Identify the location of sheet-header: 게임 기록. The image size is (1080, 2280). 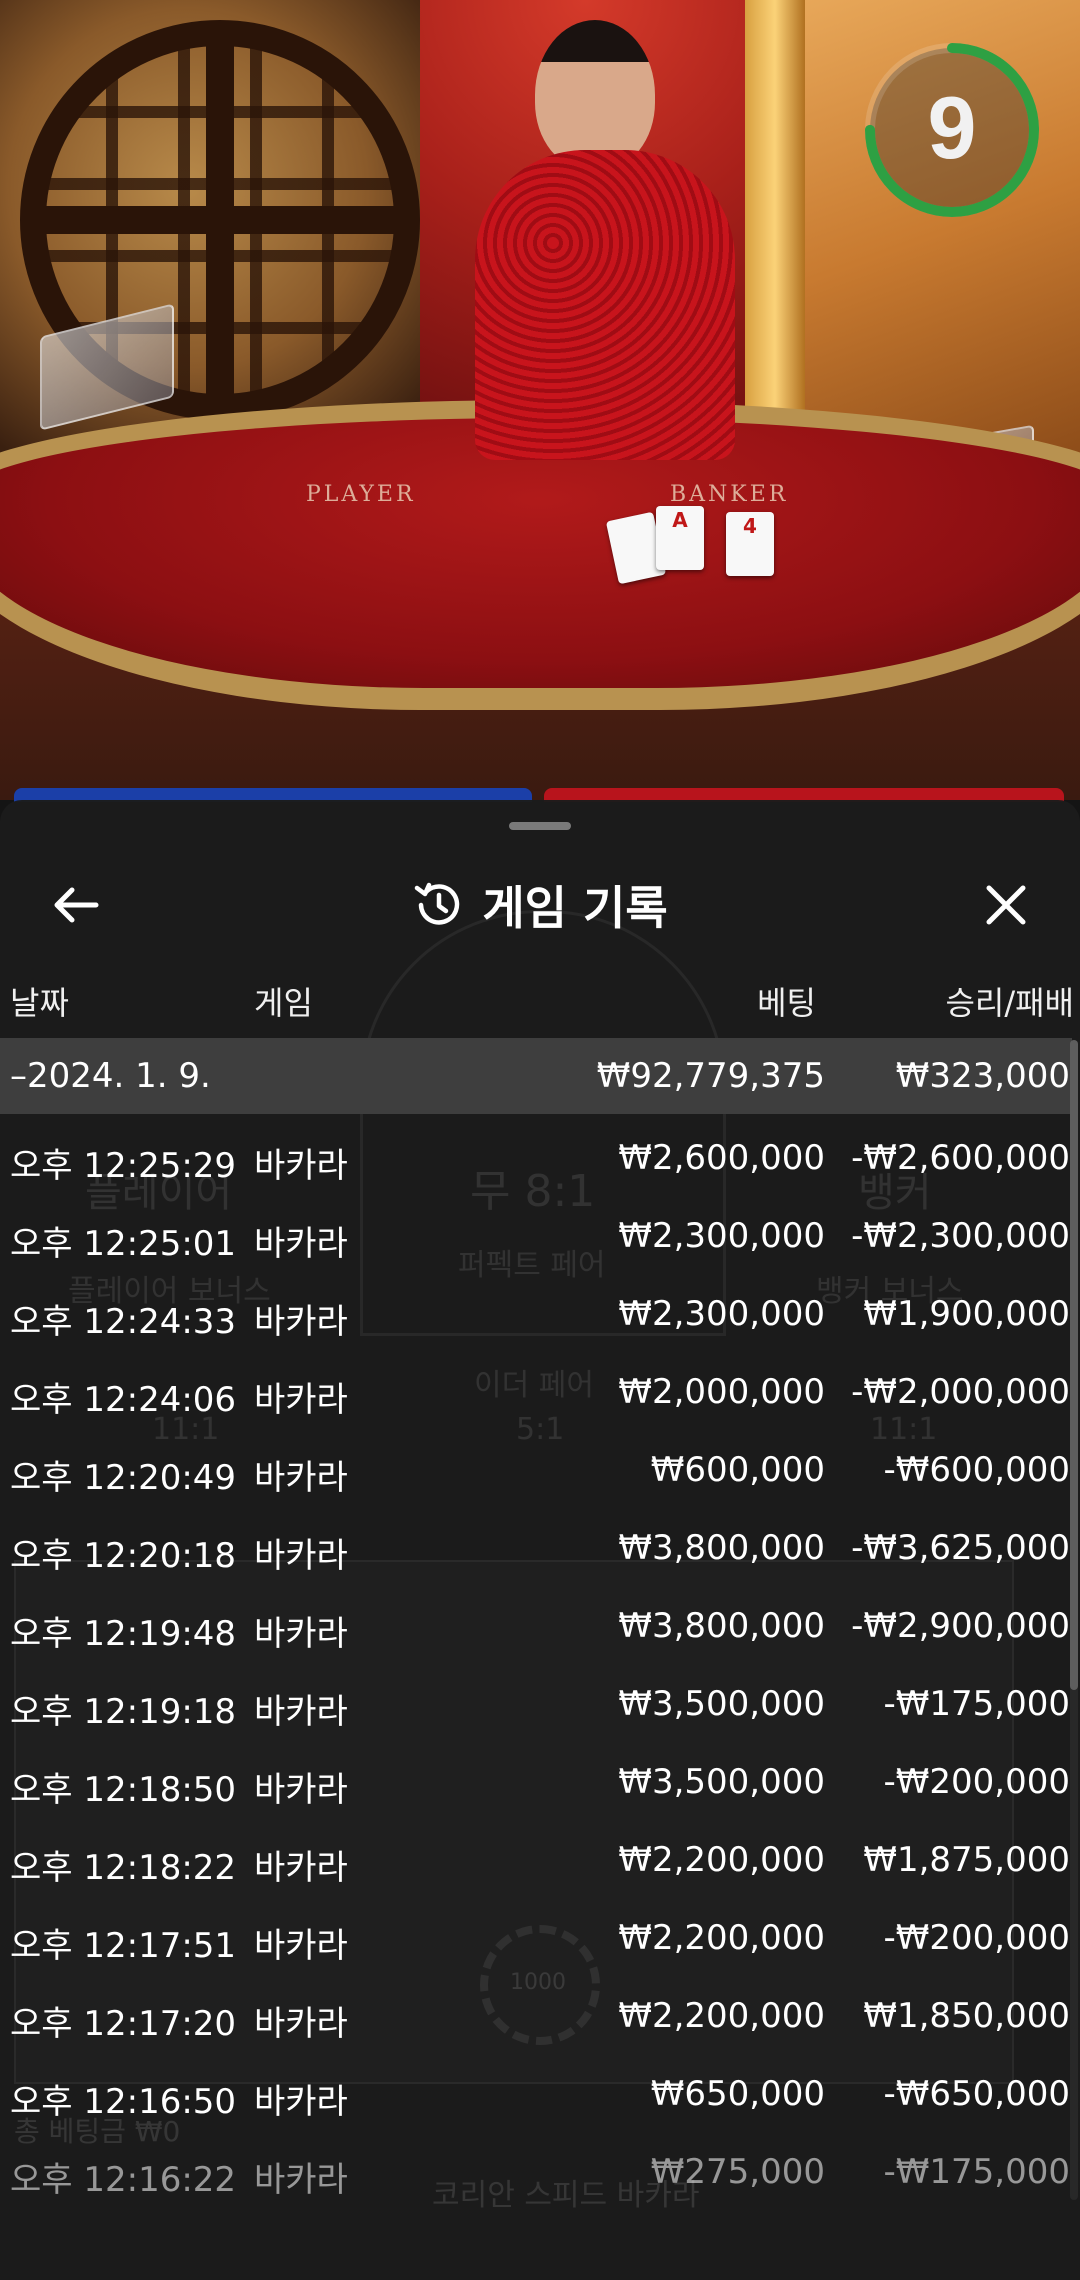
(540, 905).